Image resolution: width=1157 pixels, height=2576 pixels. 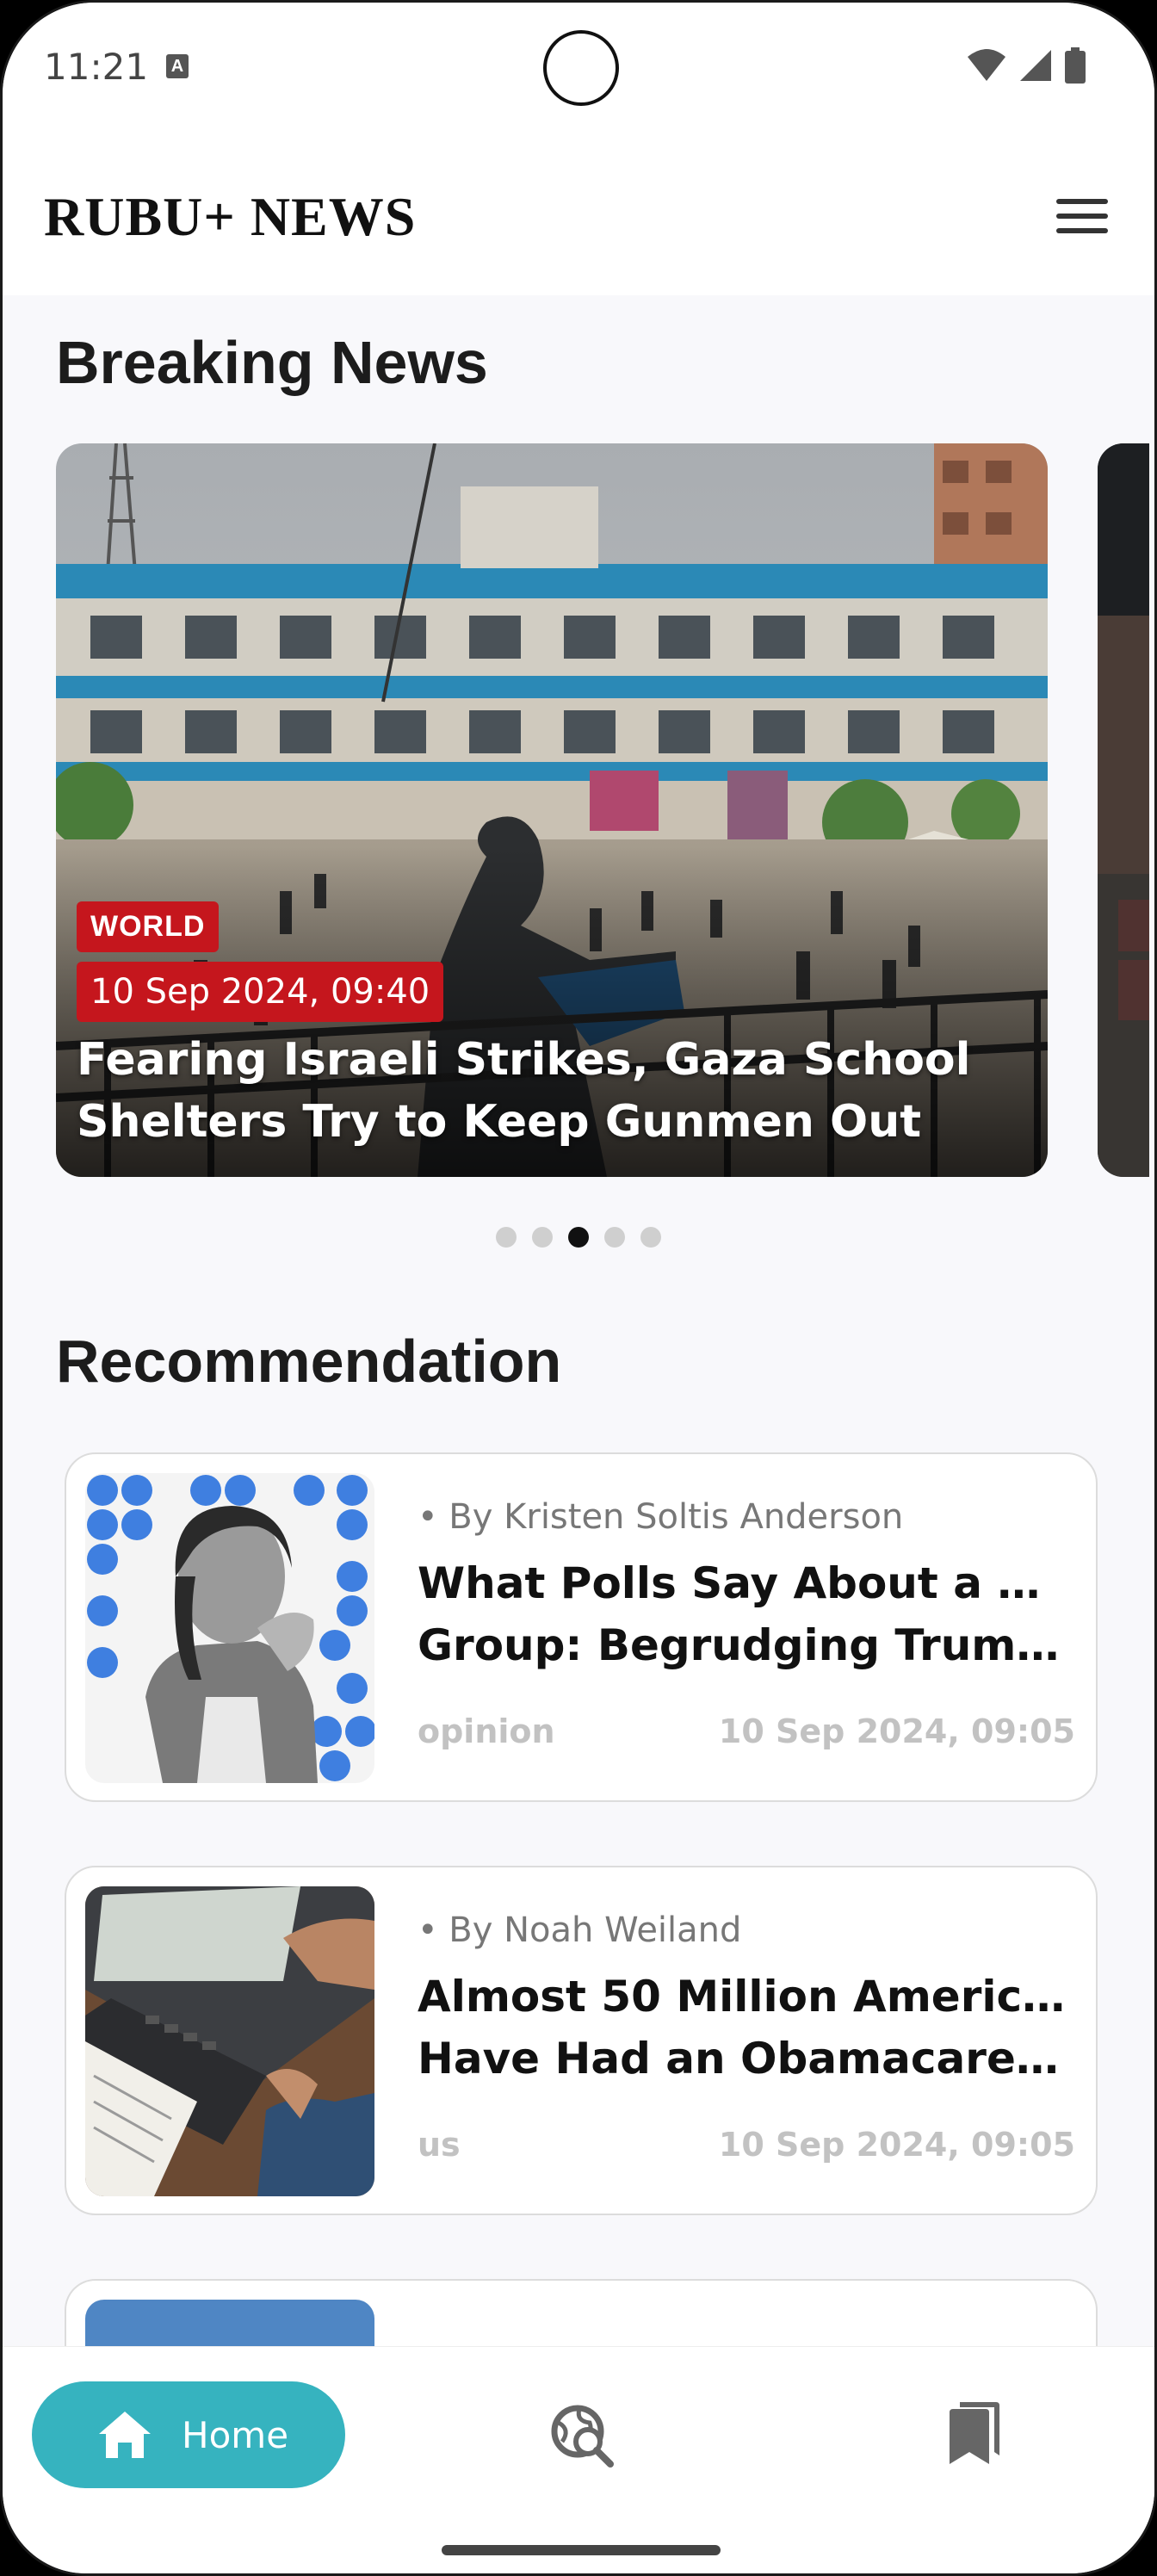 What do you see at coordinates (581, 68) in the screenshot?
I see `camera-cutout` at bounding box center [581, 68].